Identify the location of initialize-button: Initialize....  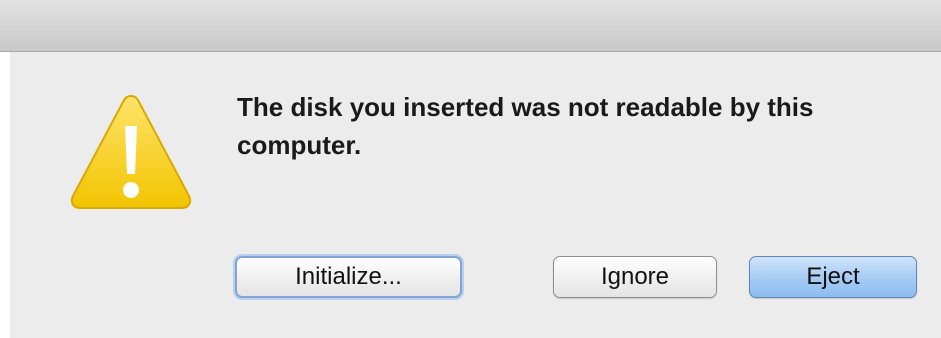
(348, 277).